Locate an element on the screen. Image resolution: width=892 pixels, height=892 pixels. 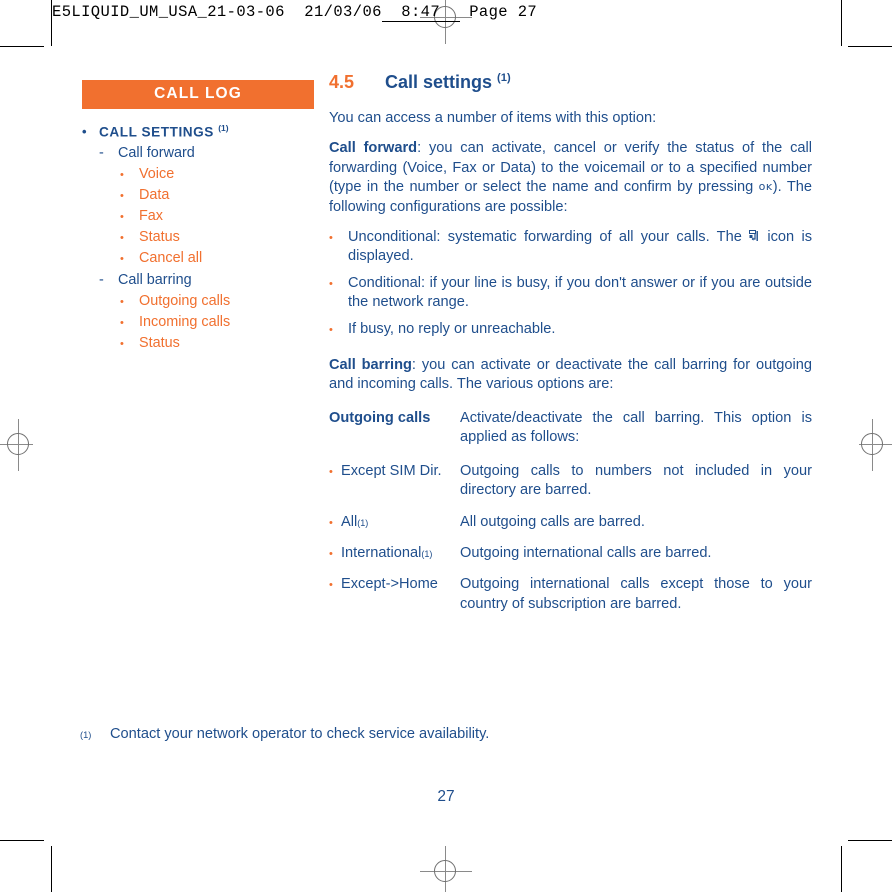
sidebar-item-status-barring: • Status is located at coordinates (198, 343).